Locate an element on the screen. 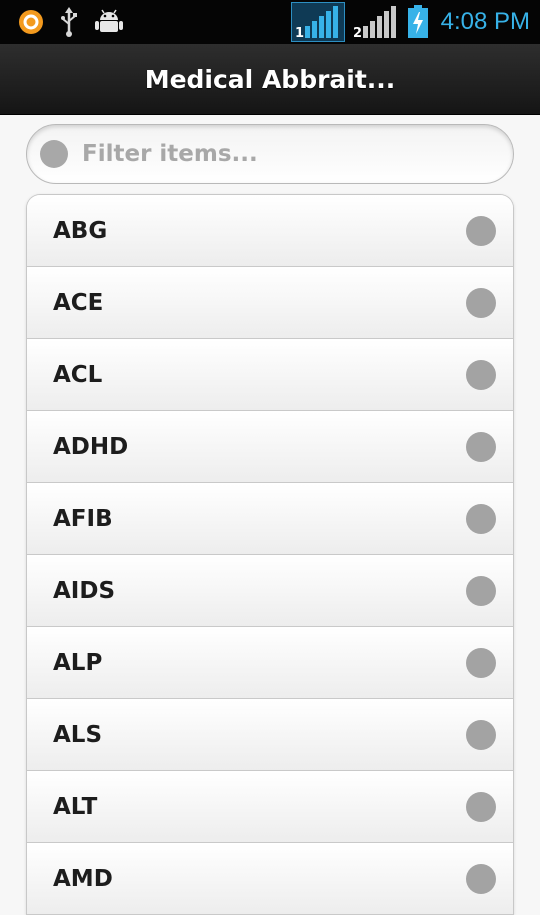 Image resolution: width=540 pixels, height=915 pixels. clock: 4:08 PM is located at coordinates (485, 21).